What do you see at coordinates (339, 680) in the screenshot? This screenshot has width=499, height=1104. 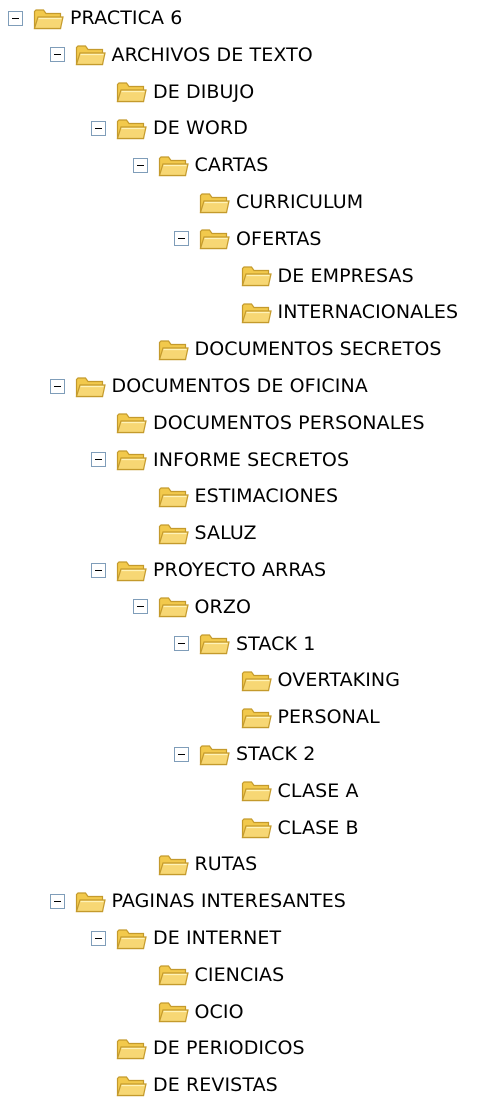 I see `tree-item-label: OVERTAKING` at bounding box center [339, 680].